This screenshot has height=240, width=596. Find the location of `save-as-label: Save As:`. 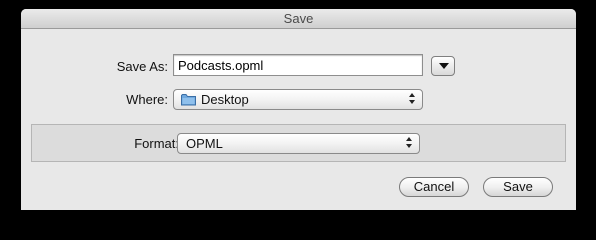

save-as-label: Save As: is located at coordinates (142, 66).